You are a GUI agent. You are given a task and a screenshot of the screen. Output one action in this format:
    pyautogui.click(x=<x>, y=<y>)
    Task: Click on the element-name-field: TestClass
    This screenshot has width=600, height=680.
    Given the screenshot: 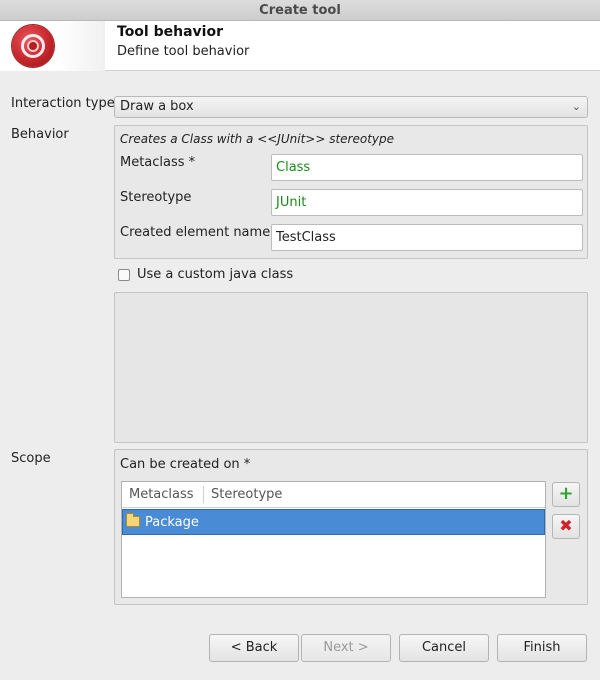 What is the action you would take?
    pyautogui.click(x=427, y=237)
    